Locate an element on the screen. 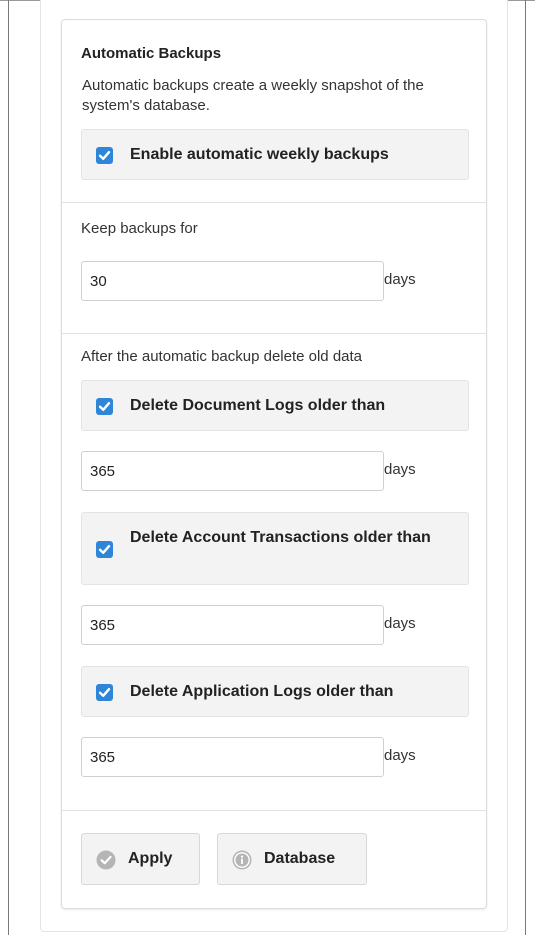  database-button: Database is located at coordinates (292, 859).